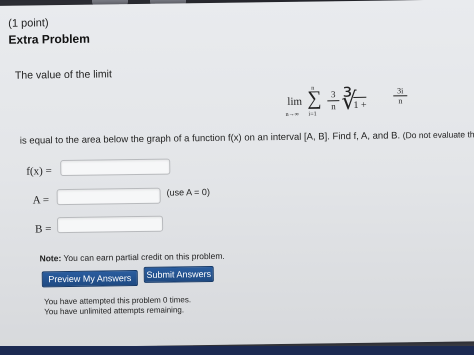 This screenshot has width=474, height=355. Describe the element at coordinates (28, 23) in the screenshot. I see `points-label: (1 point)` at that location.